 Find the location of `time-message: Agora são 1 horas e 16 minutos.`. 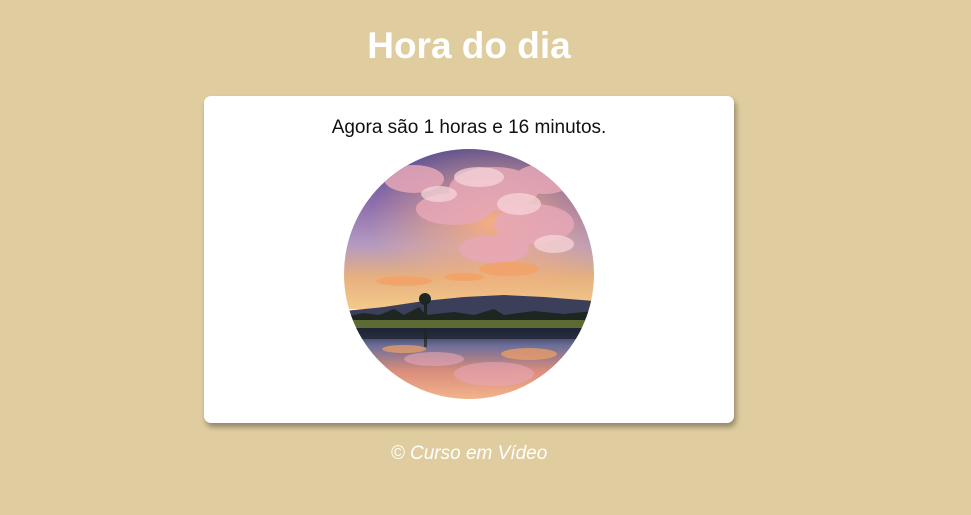

time-message: Agora são 1 horas e 16 minutos. is located at coordinates (469, 127).